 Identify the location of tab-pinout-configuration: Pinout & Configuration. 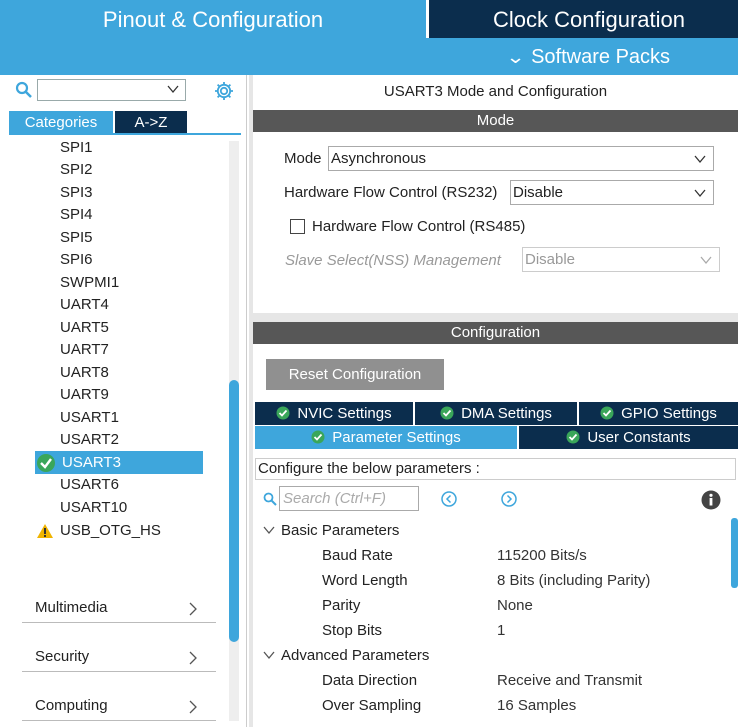
(213, 19).